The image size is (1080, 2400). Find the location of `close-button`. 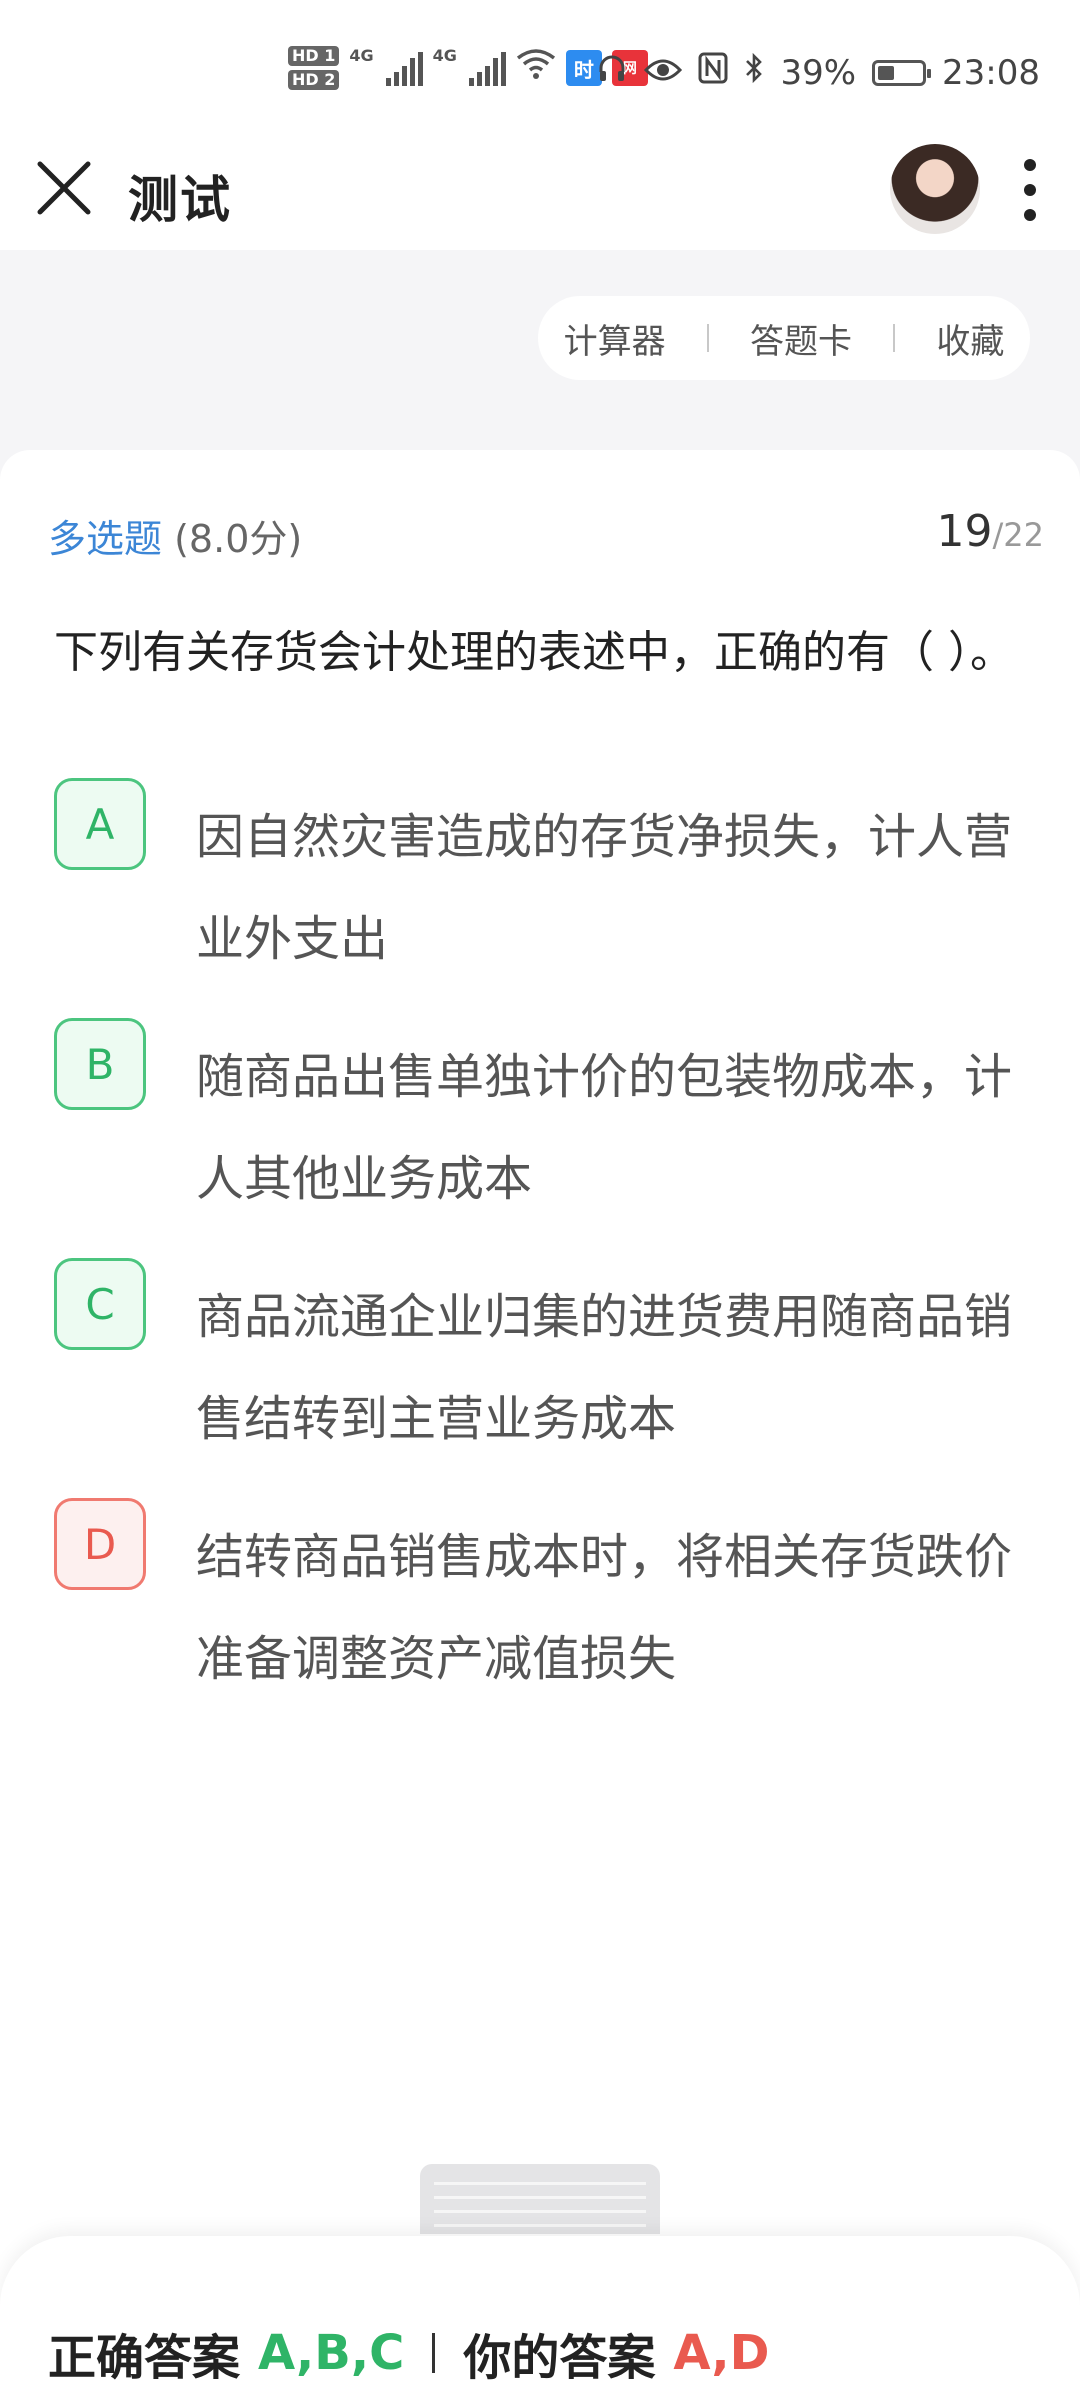

close-button is located at coordinates (64, 188).